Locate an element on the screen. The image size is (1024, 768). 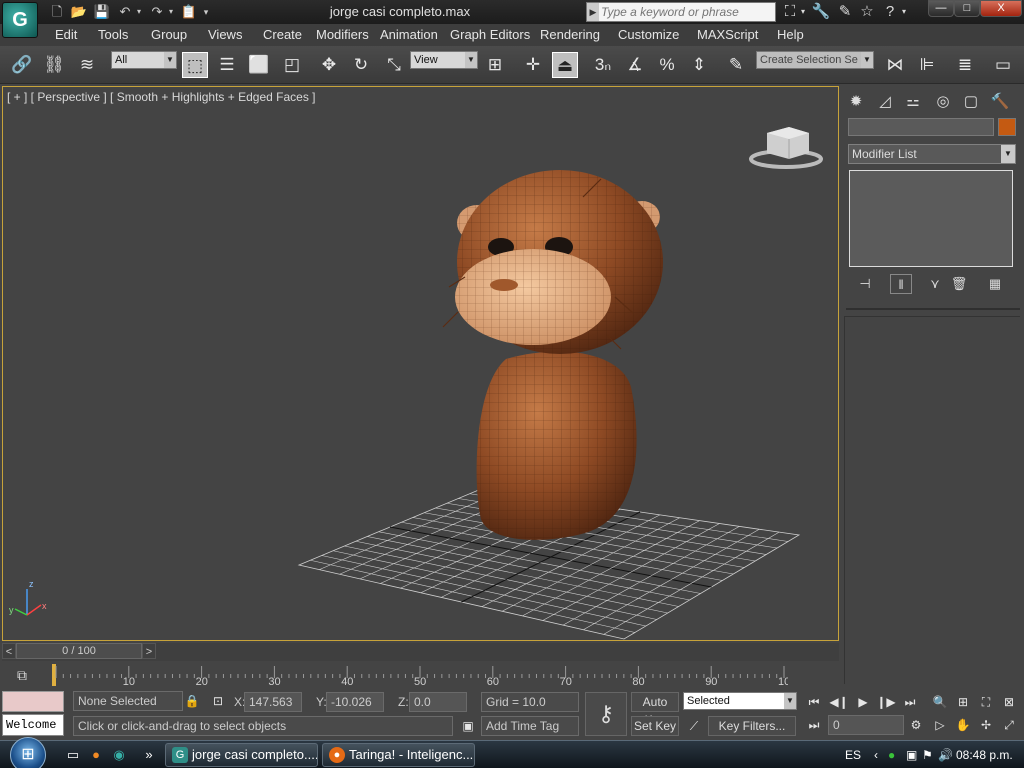
menu-create: Create is located at coordinates (282, 35).